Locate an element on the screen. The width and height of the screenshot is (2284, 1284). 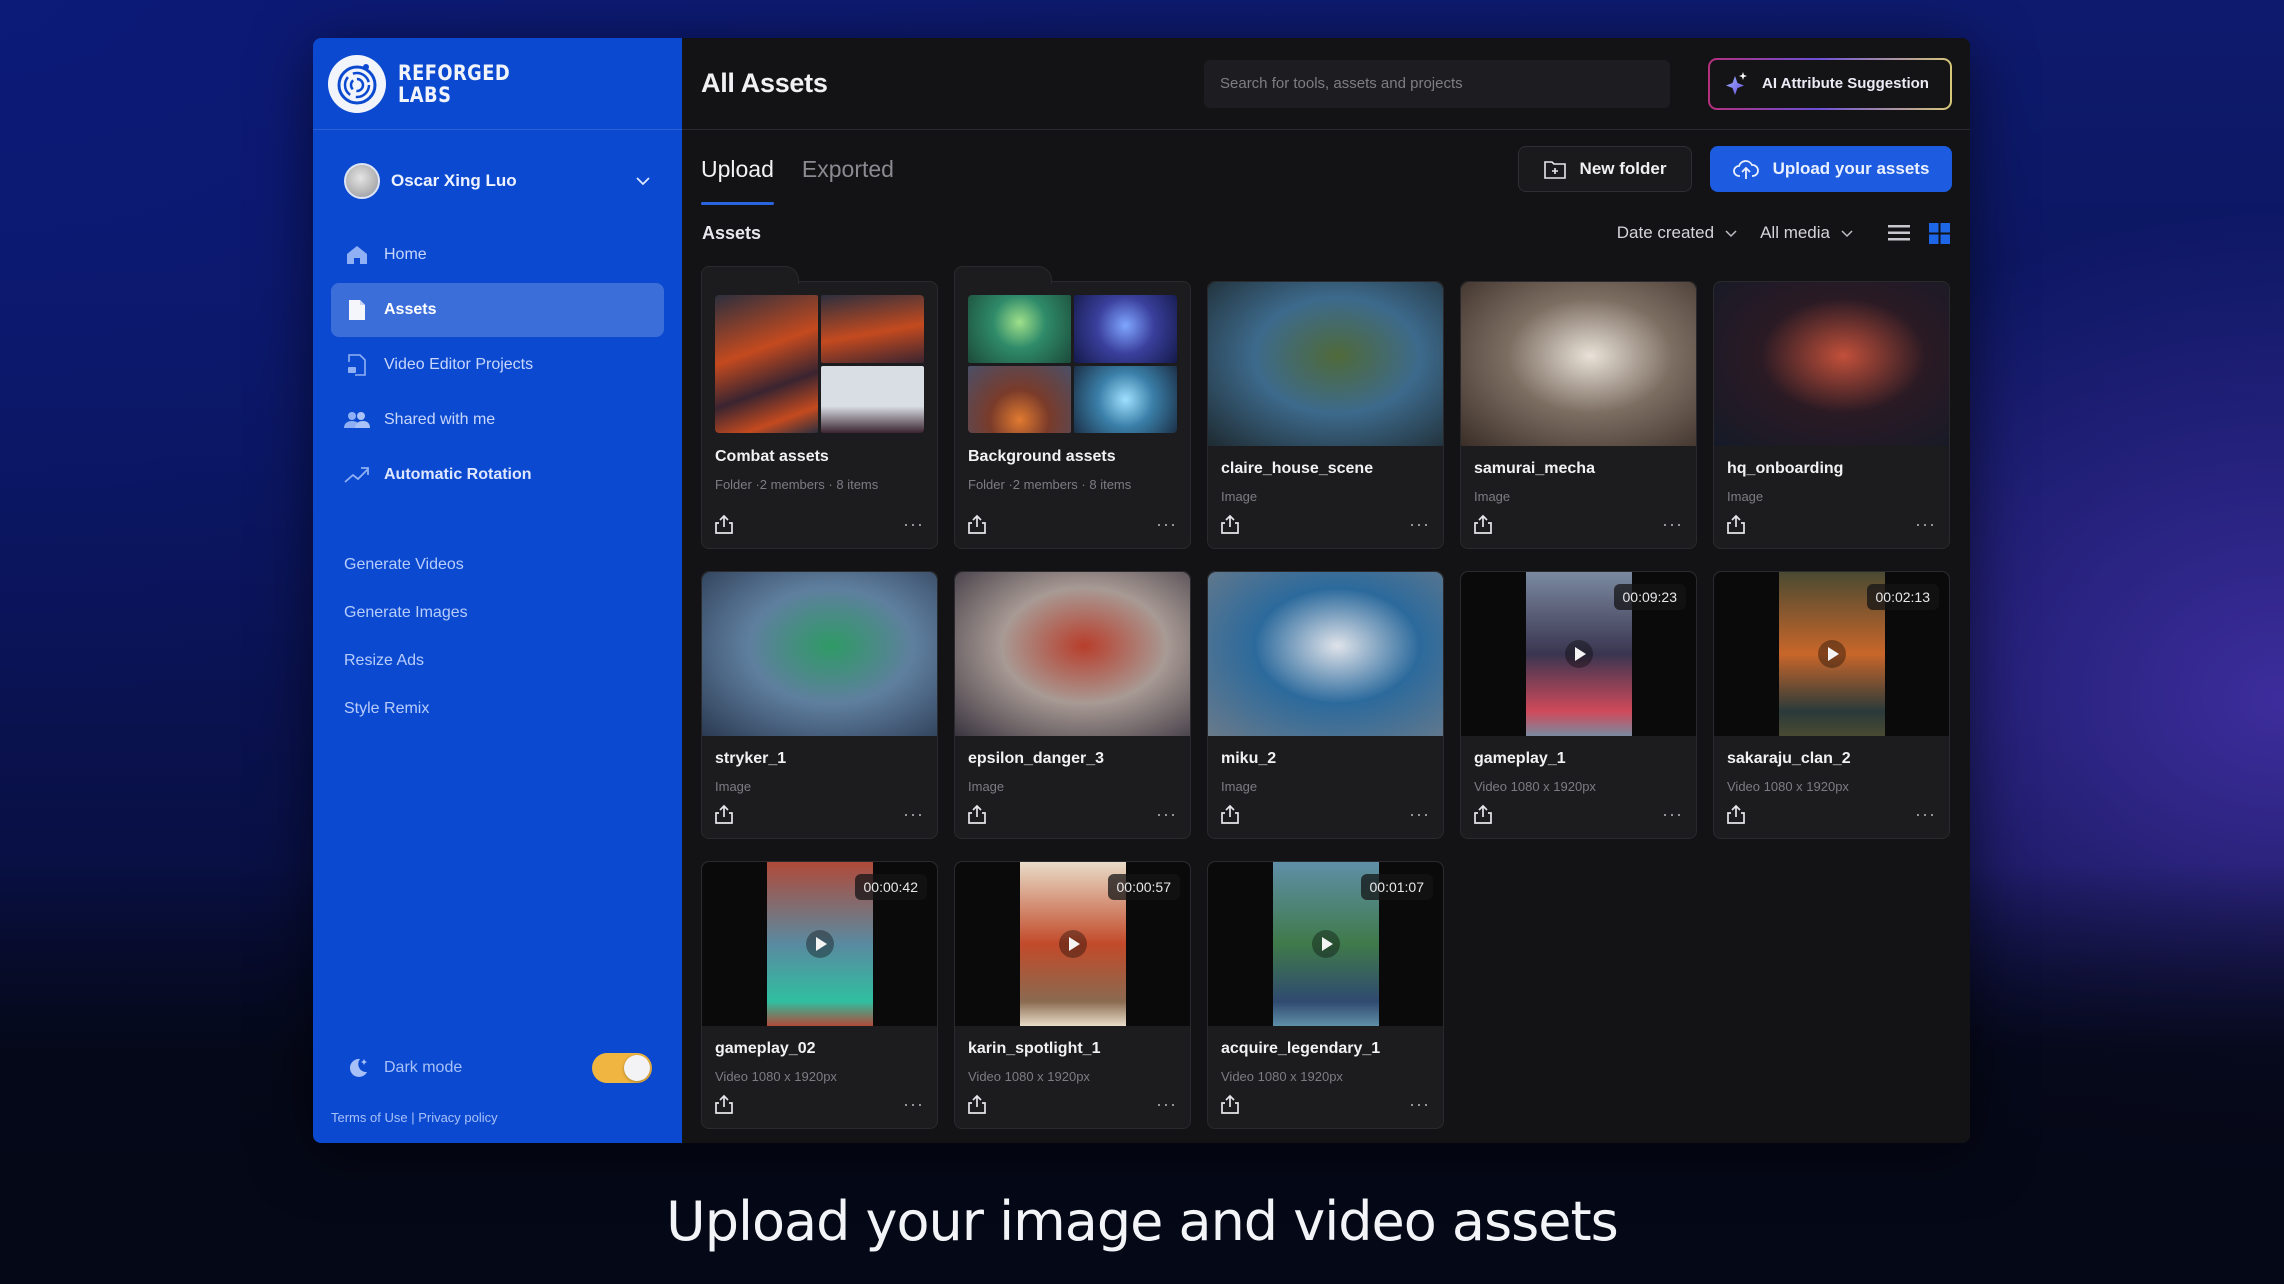
tabs: Upload Exported is located at coordinates (1109, 169).